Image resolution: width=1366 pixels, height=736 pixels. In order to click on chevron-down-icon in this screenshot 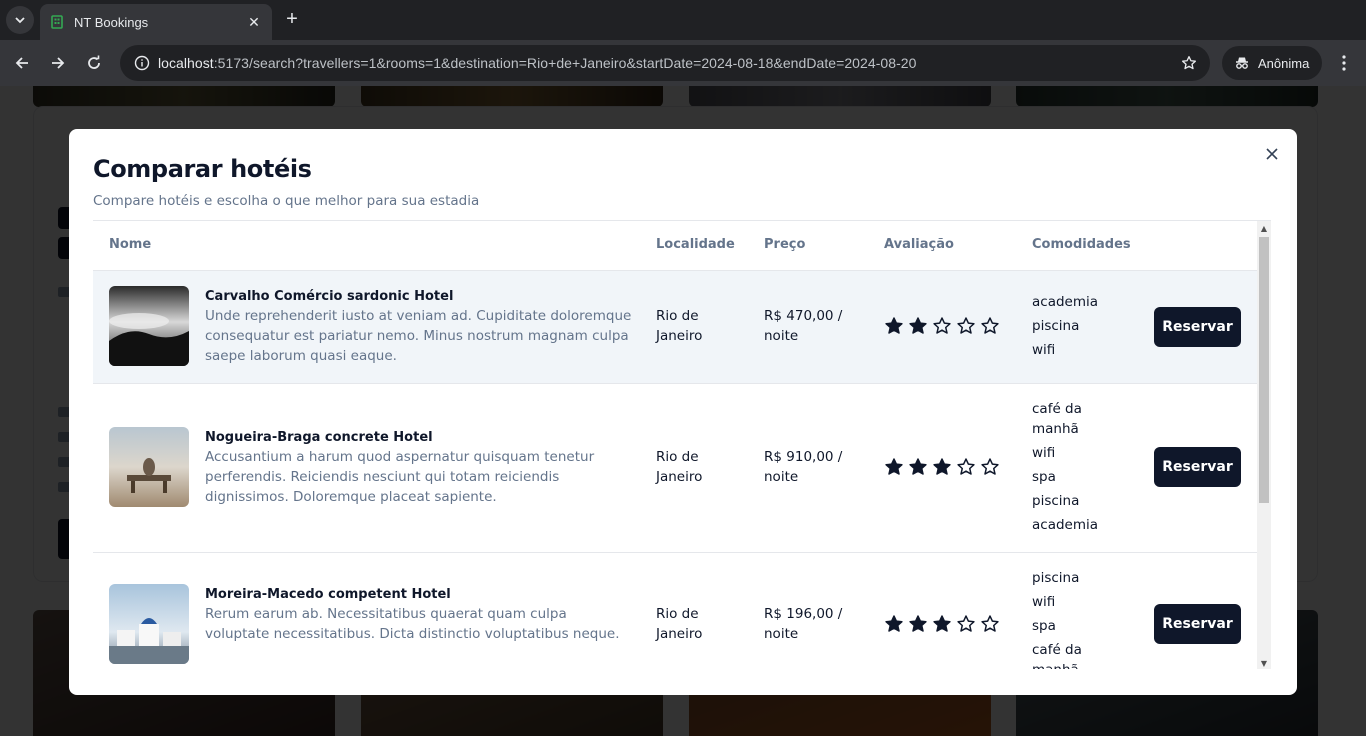, I will do `click(20, 20)`.